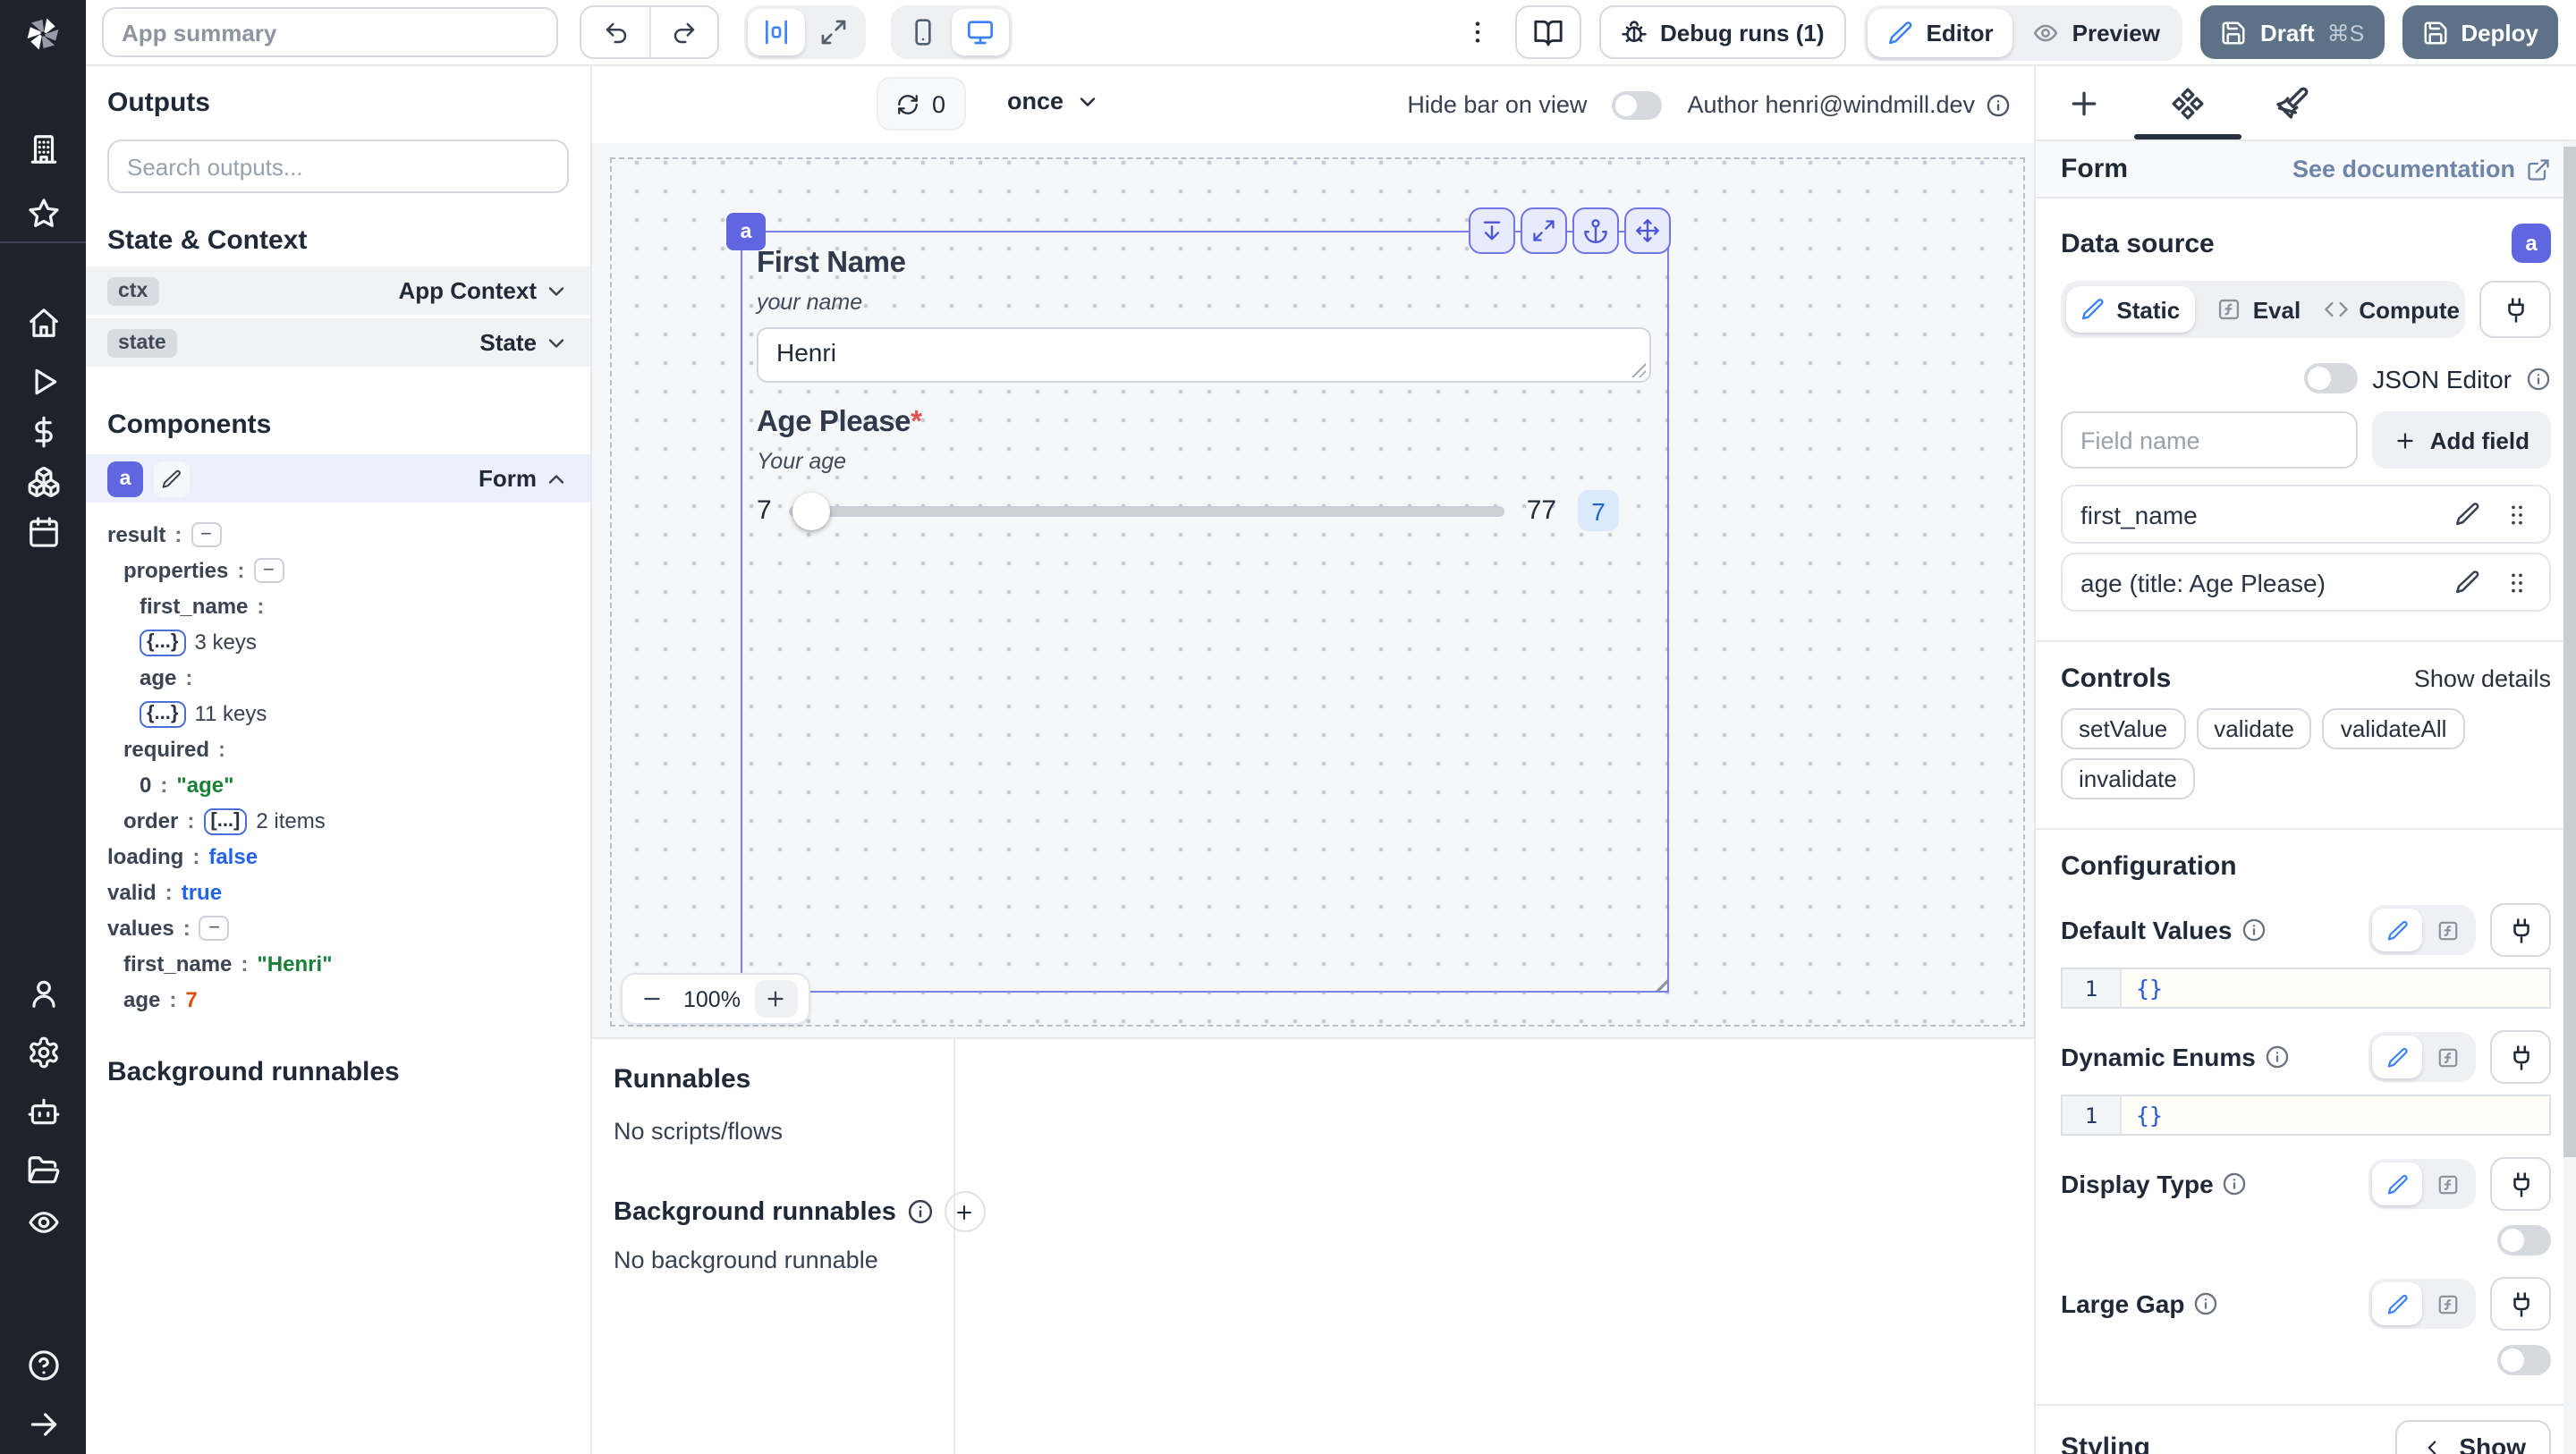  What do you see at coordinates (2393, 728) in the screenshot?
I see `control-pill: validateAll` at bounding box center [2393, 728].